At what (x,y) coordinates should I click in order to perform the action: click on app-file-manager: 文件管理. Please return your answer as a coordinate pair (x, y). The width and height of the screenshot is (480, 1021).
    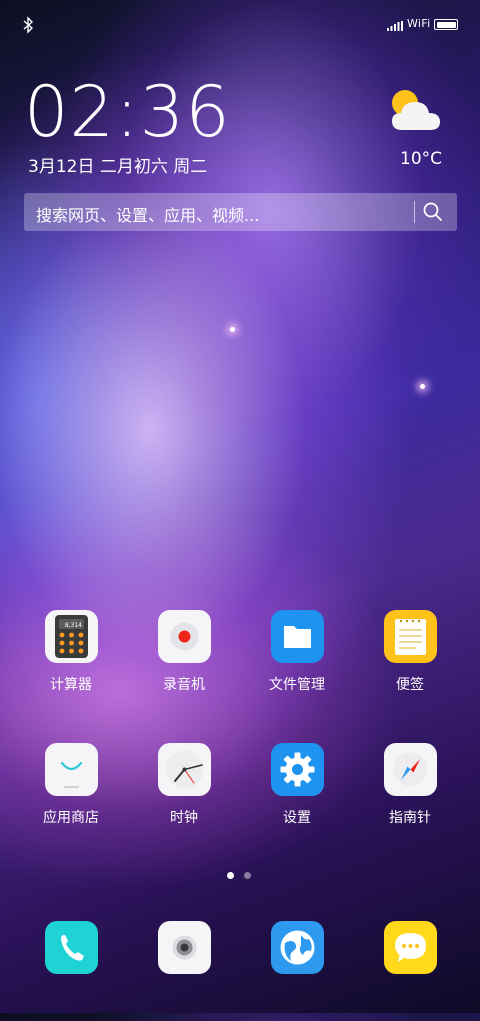
    Looking at the image, I should click on (297, 660).